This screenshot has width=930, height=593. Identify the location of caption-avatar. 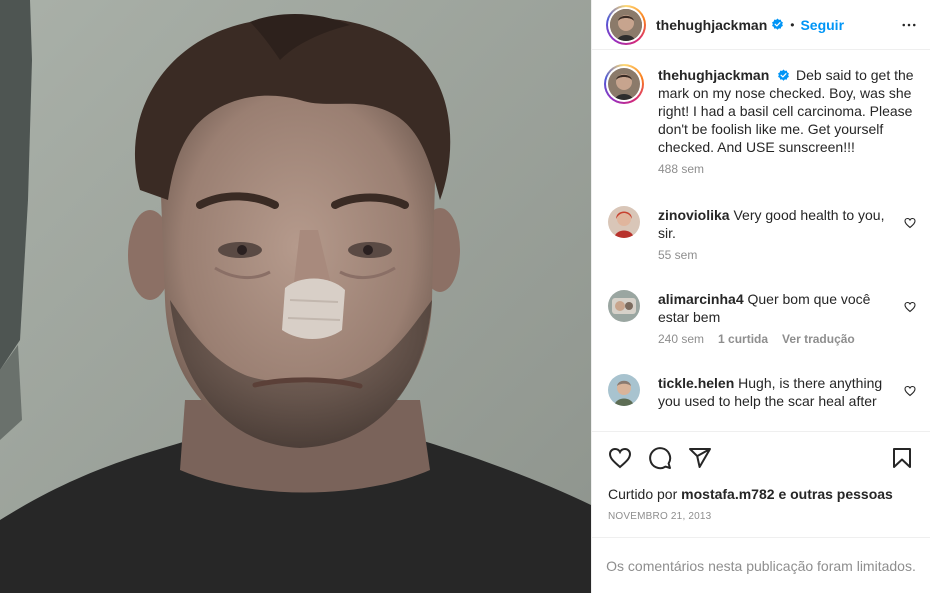
(624, 84).